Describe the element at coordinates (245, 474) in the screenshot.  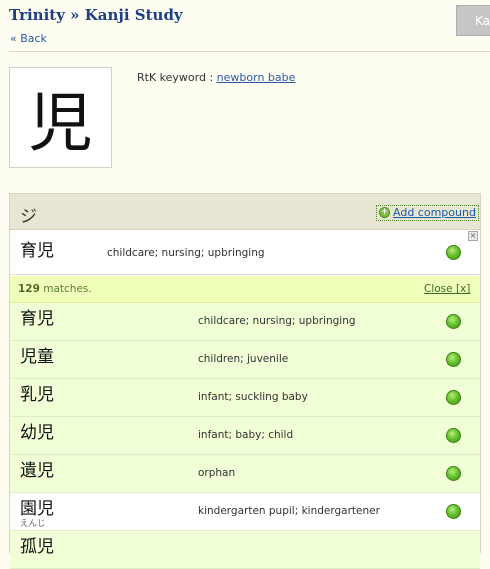
I see `list-item: 遺児 orphan` at that location.